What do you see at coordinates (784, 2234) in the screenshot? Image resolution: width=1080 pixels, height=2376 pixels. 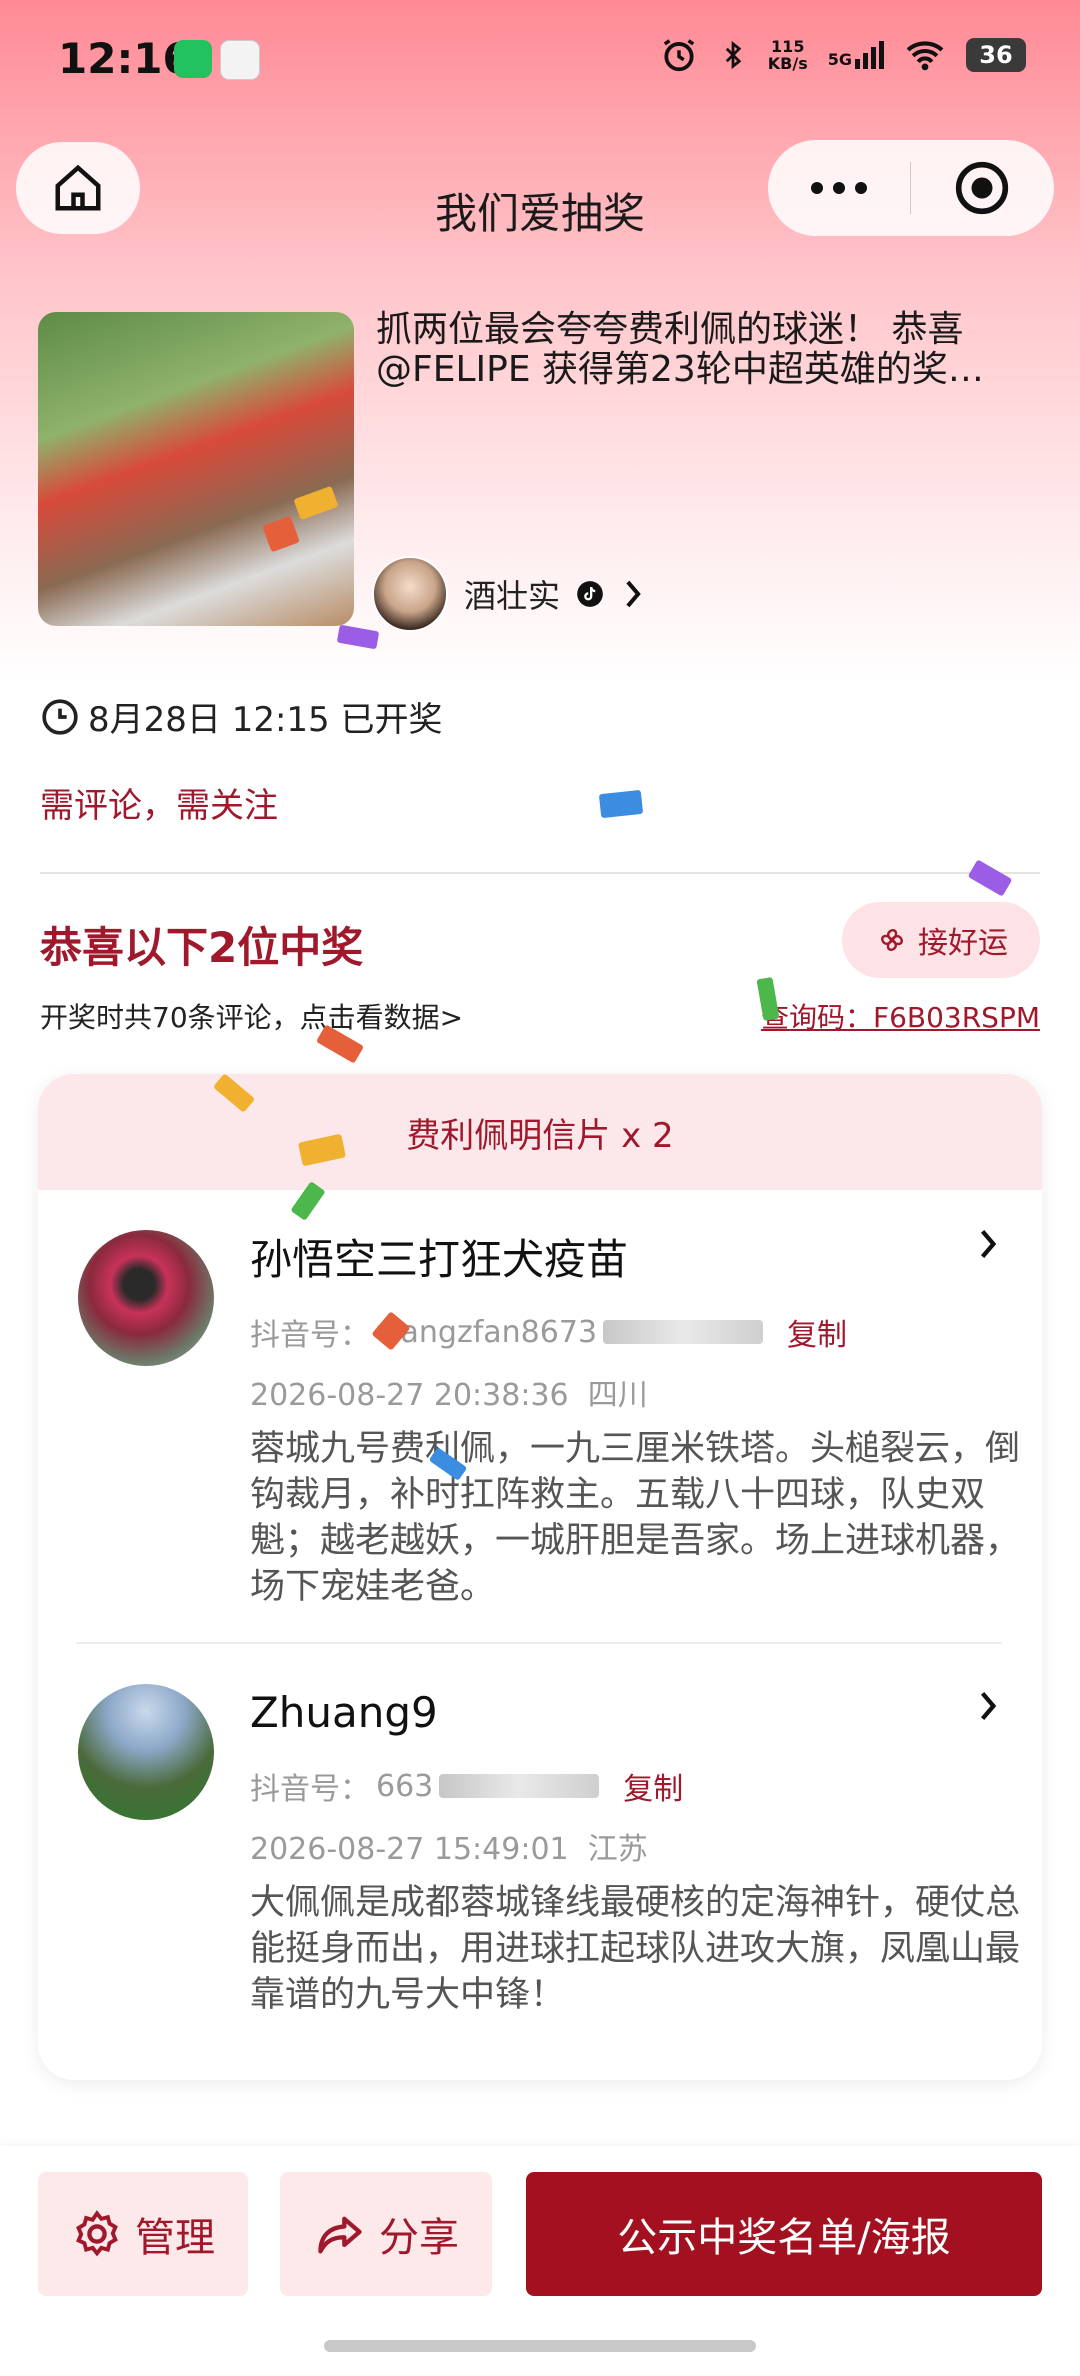 I see `publish-winners-button: 公示中奖名单/海报` at bounding box center [784, 2234].